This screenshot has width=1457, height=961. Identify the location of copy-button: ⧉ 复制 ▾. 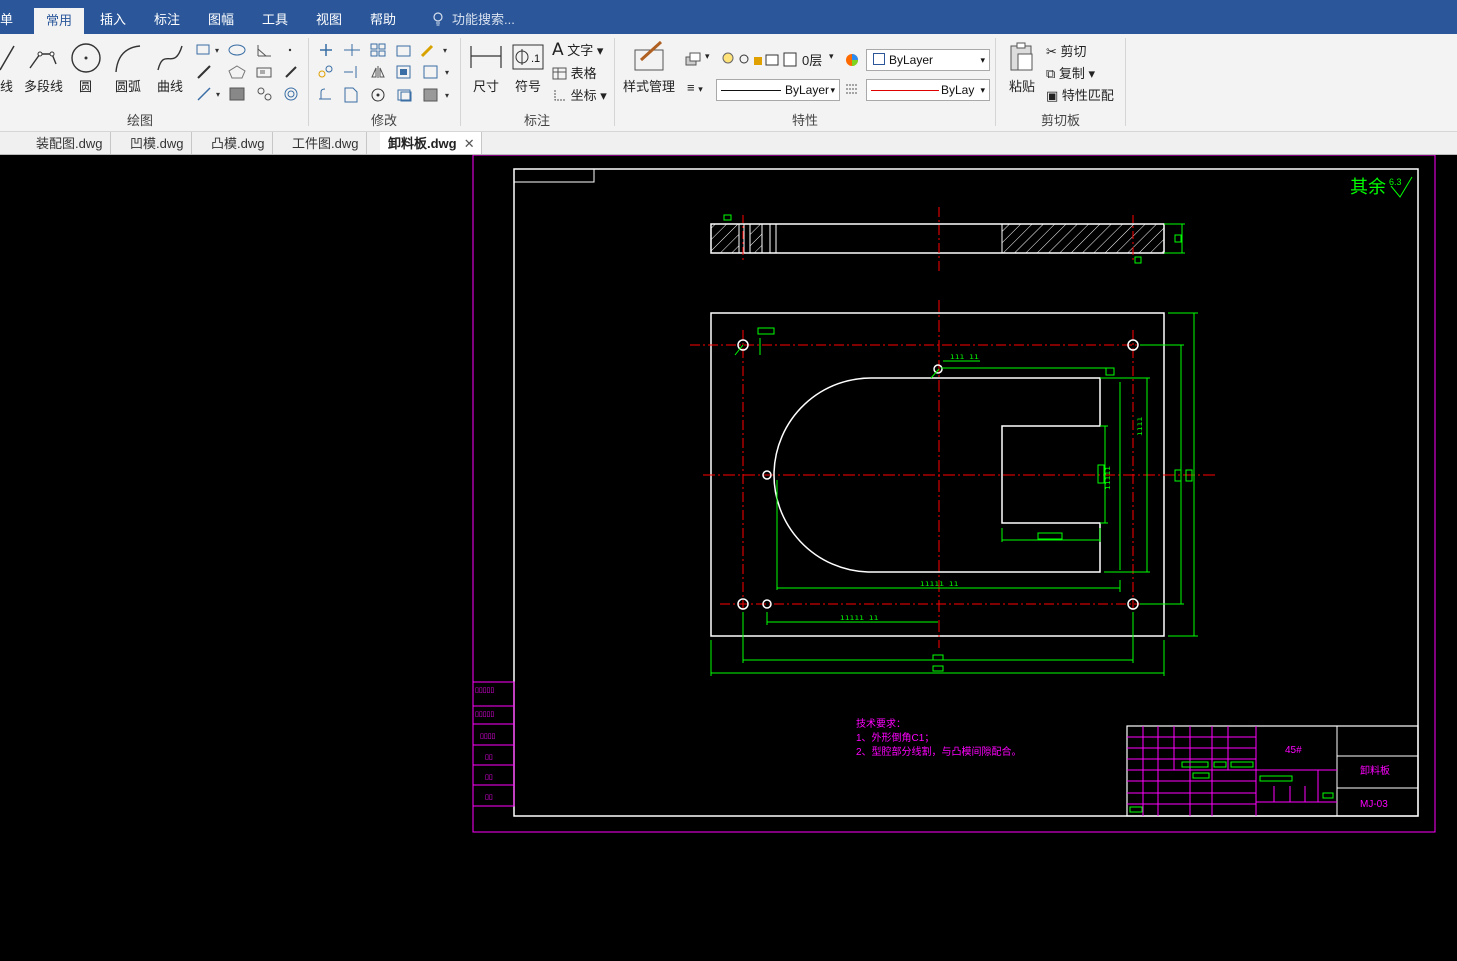
(1070, 72).